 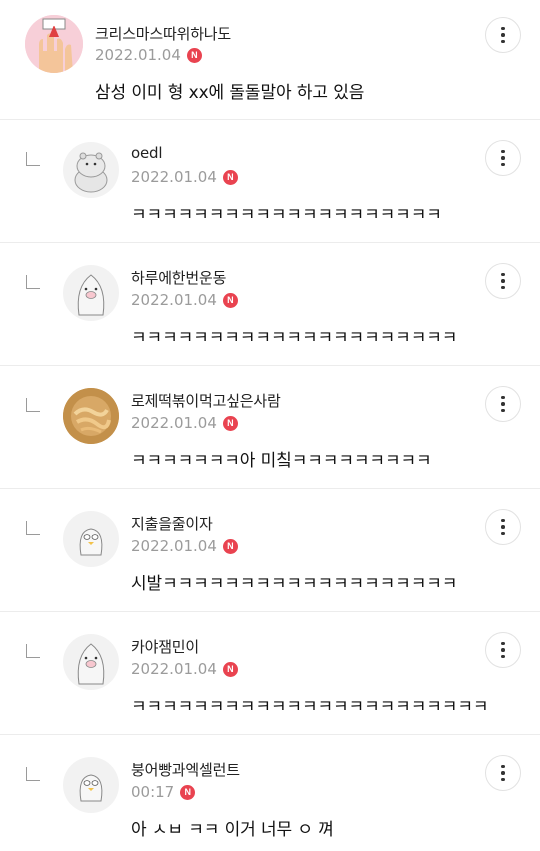 I want to click on hippo-avatar, so click(x=91, y=170).